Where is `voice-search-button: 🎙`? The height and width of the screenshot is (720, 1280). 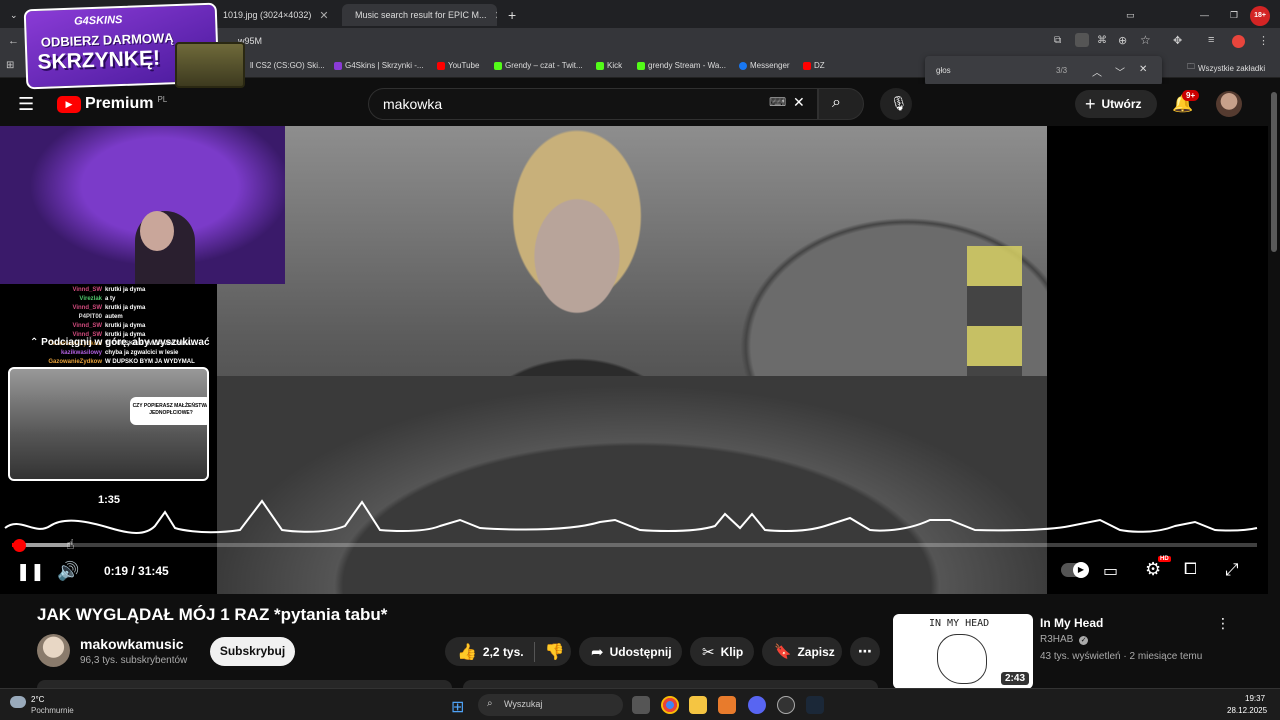 voice-search-button: 🎙 is located at coordinates (896, 104).